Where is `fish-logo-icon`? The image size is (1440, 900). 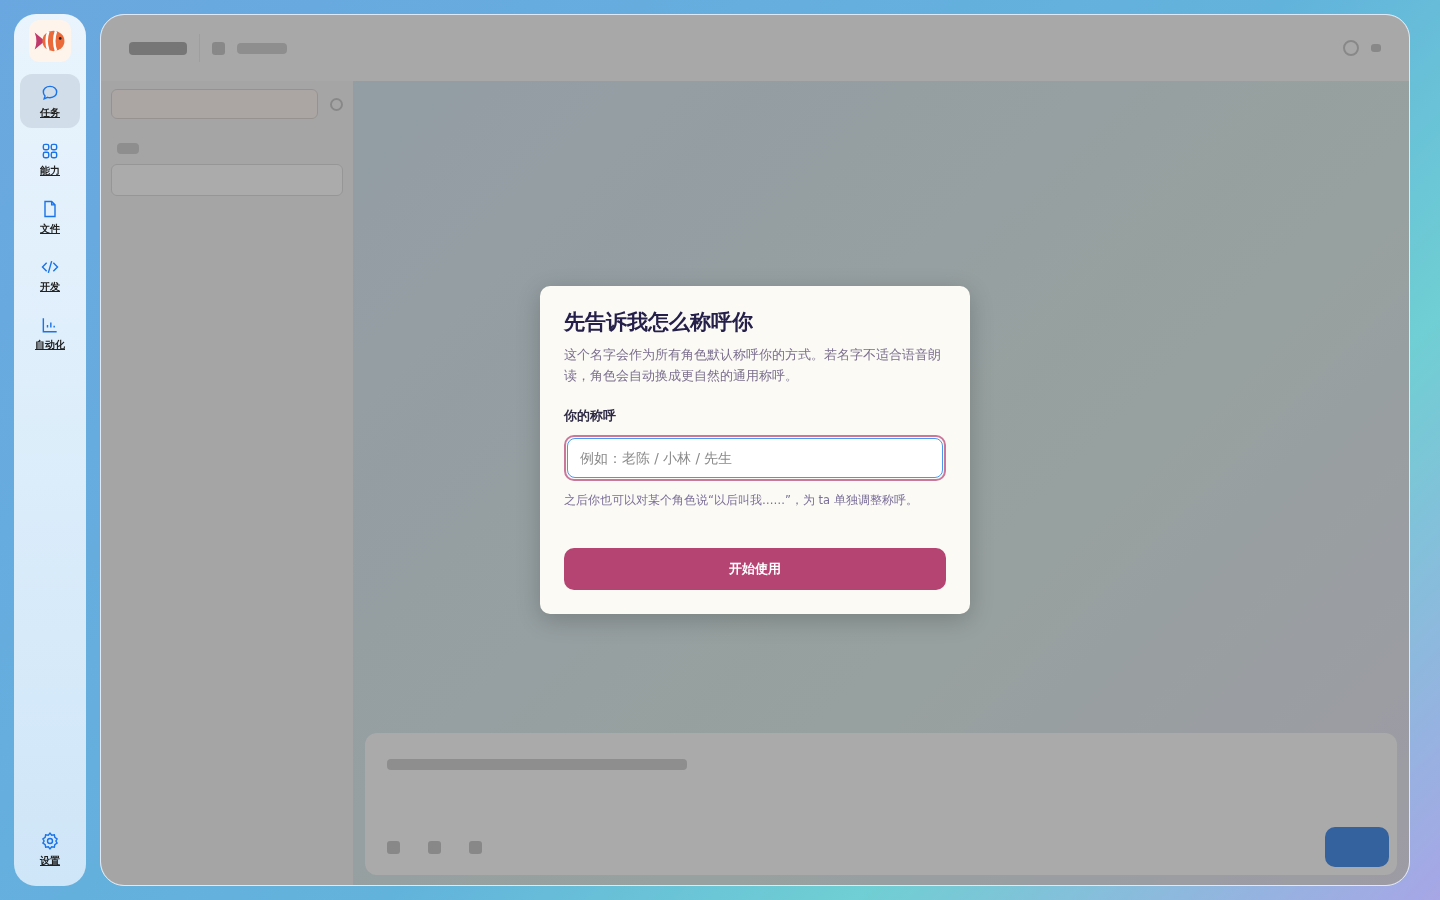
fish-logo-icon is located at coordinates (50, 41).